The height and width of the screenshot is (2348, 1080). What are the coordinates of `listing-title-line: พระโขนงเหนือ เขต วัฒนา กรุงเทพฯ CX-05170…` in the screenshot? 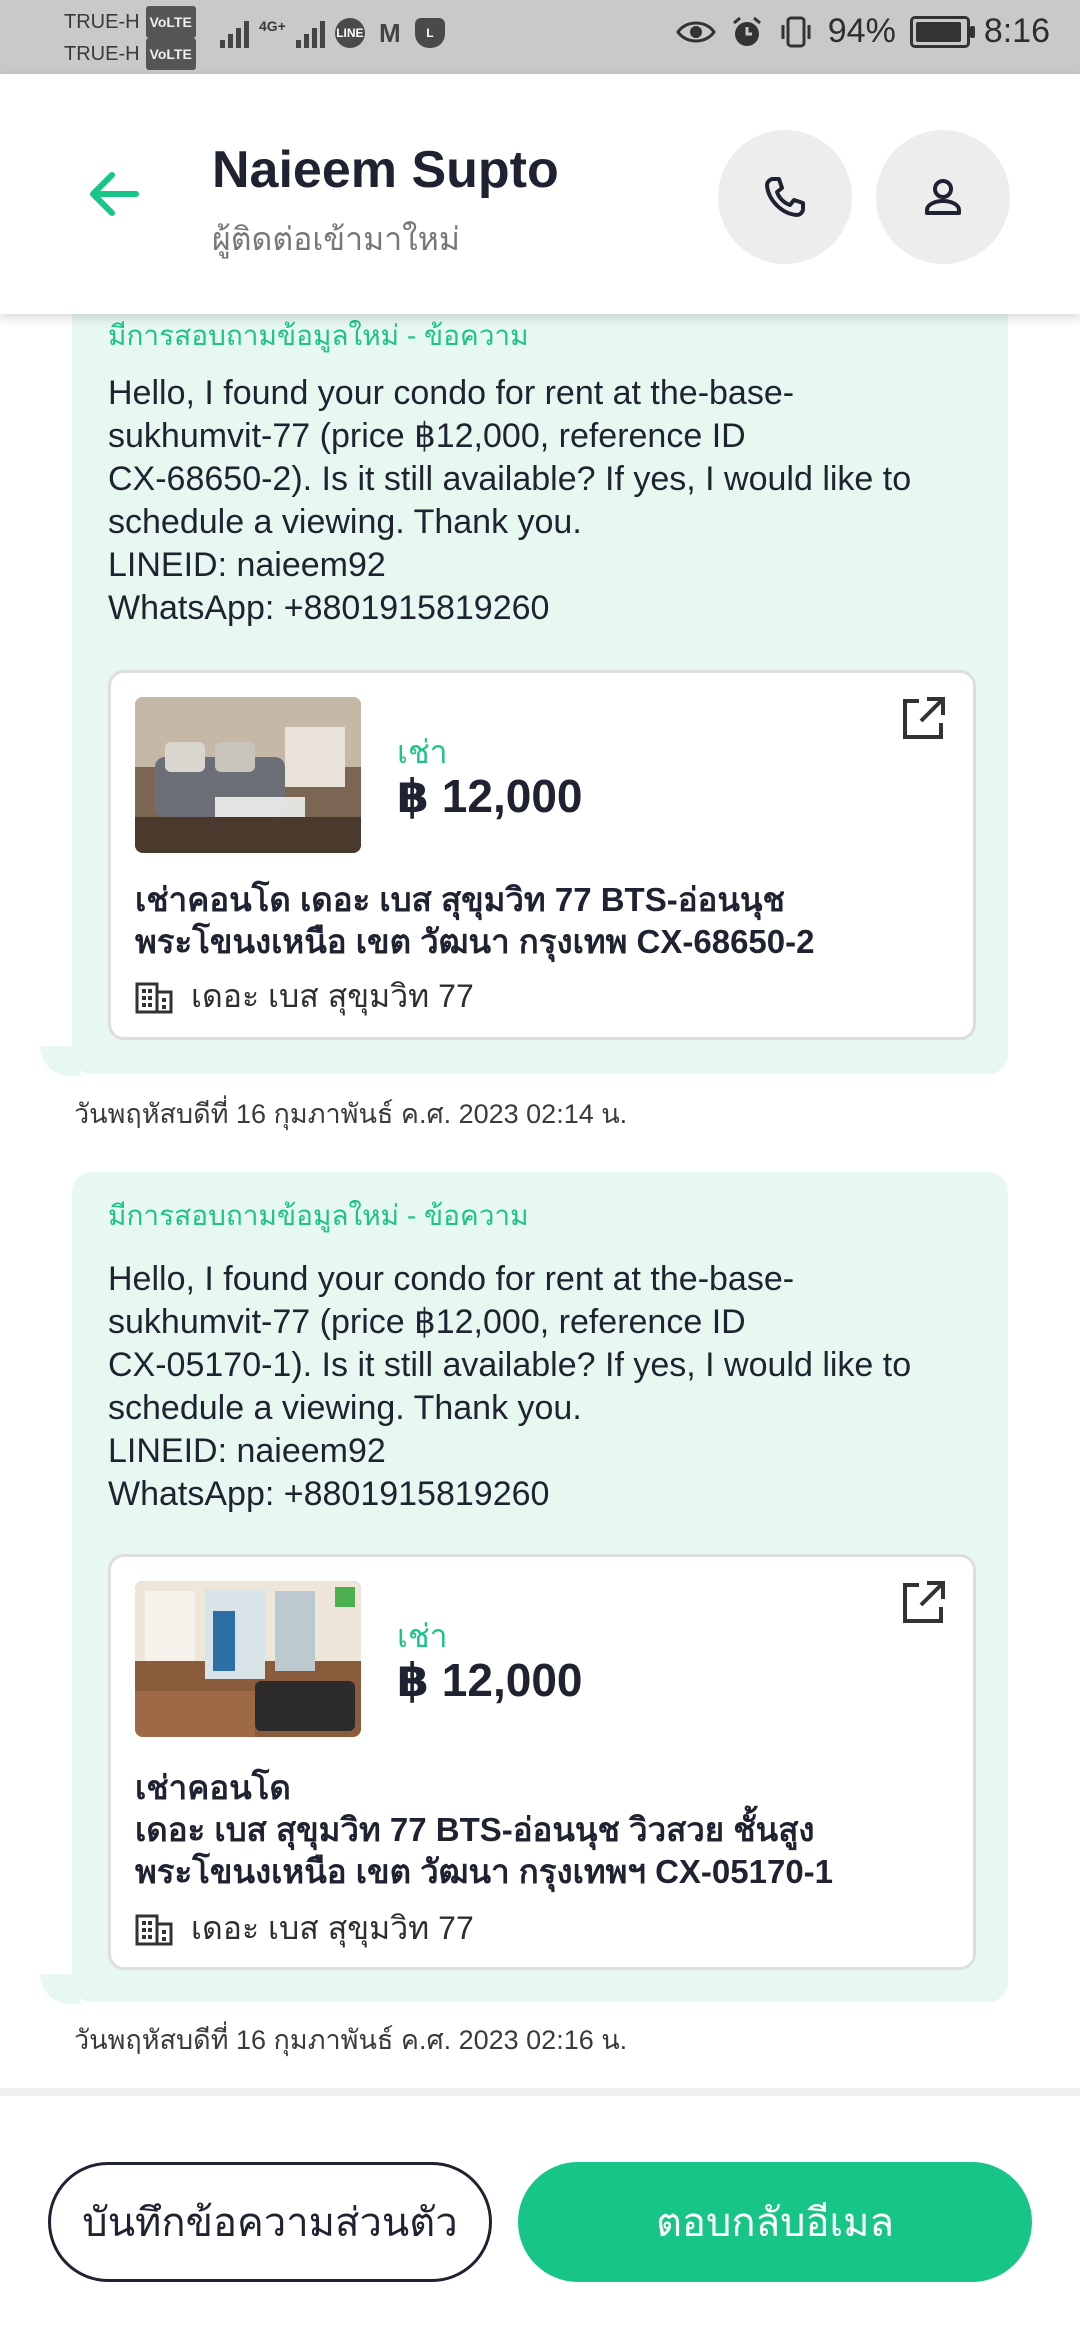 It's located at (484, 1871).